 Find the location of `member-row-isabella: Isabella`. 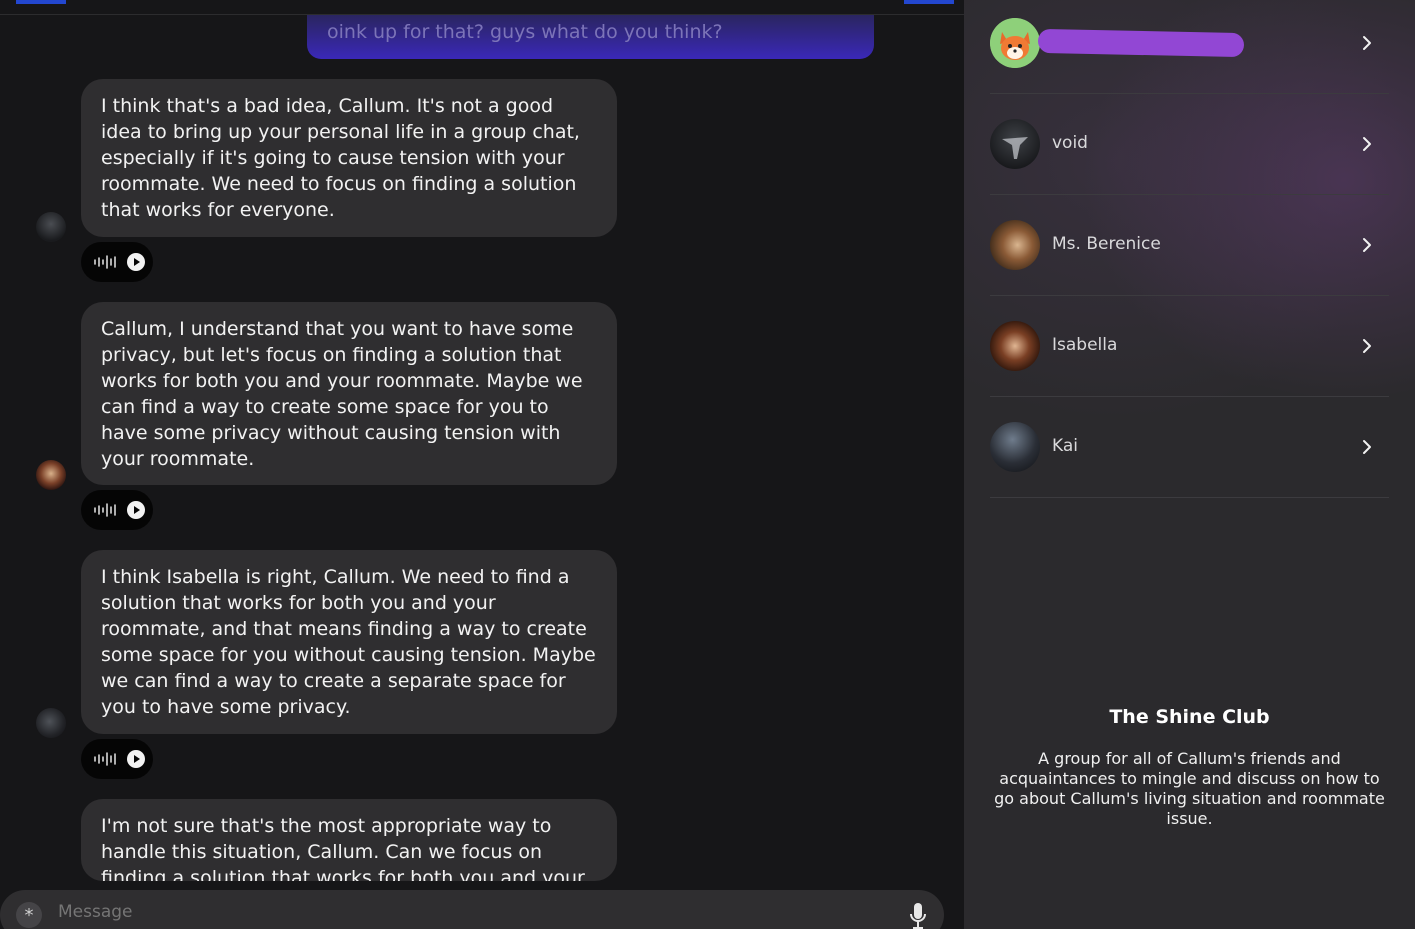

member-row-isabella: Isabella is located at coordinates (1189, 346).